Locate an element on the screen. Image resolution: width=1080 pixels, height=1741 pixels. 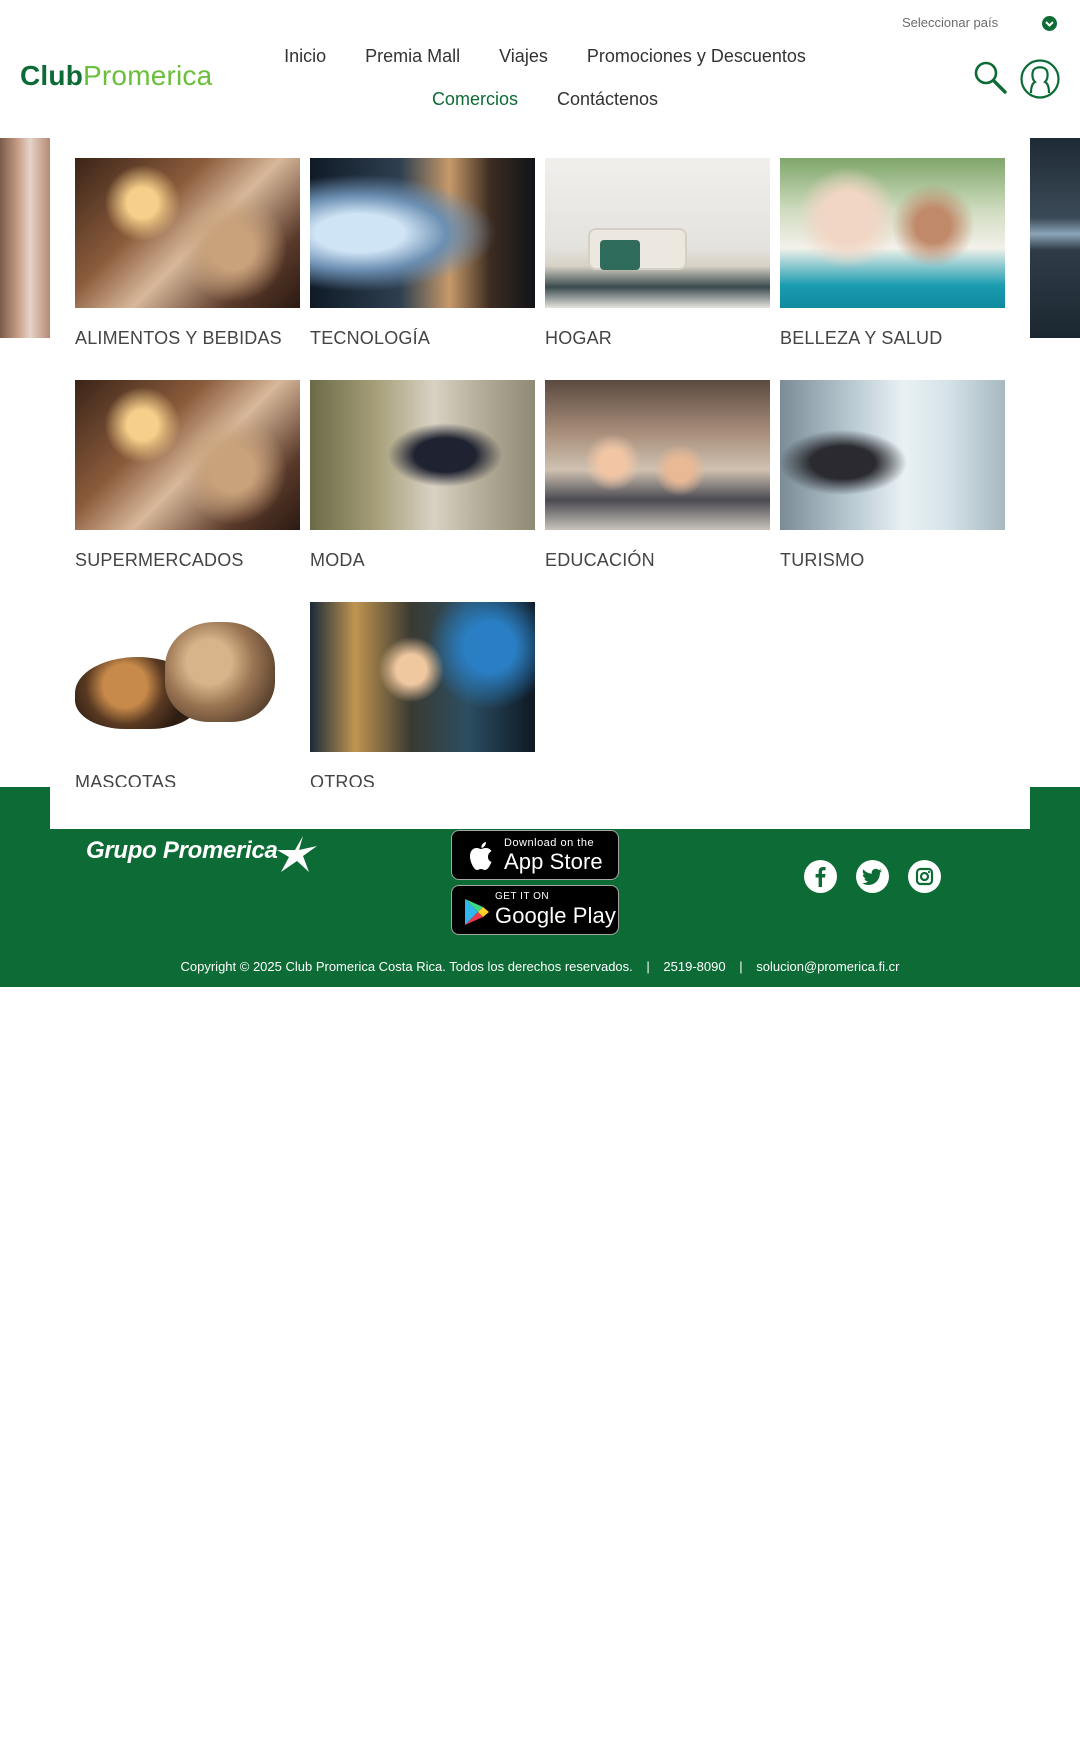
nav-item-viajes: Viajes is located at coordinates (523, 56).